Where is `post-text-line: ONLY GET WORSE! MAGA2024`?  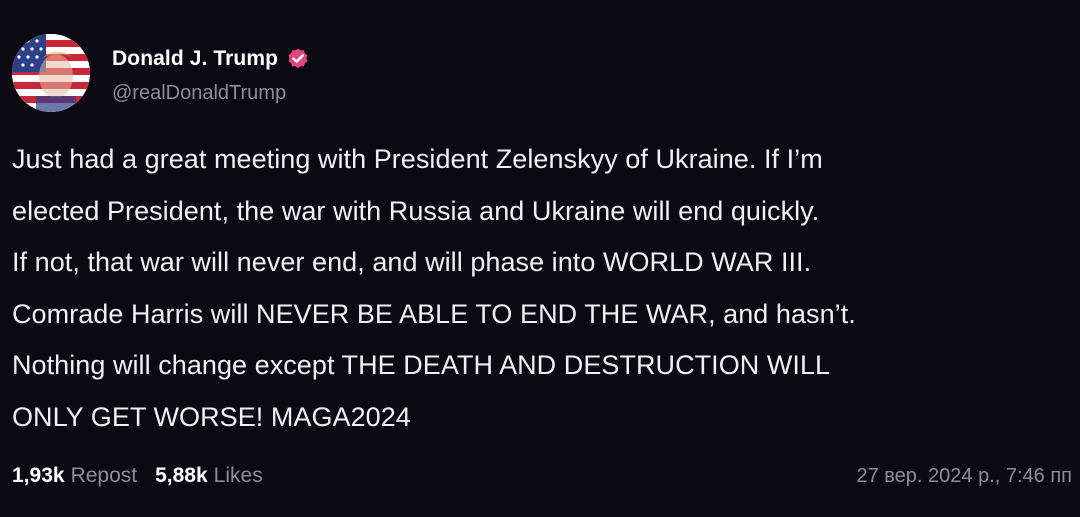 post-text-line: ONLY GET WORSE! MAGA2024 is located at coordinates (211, 416).